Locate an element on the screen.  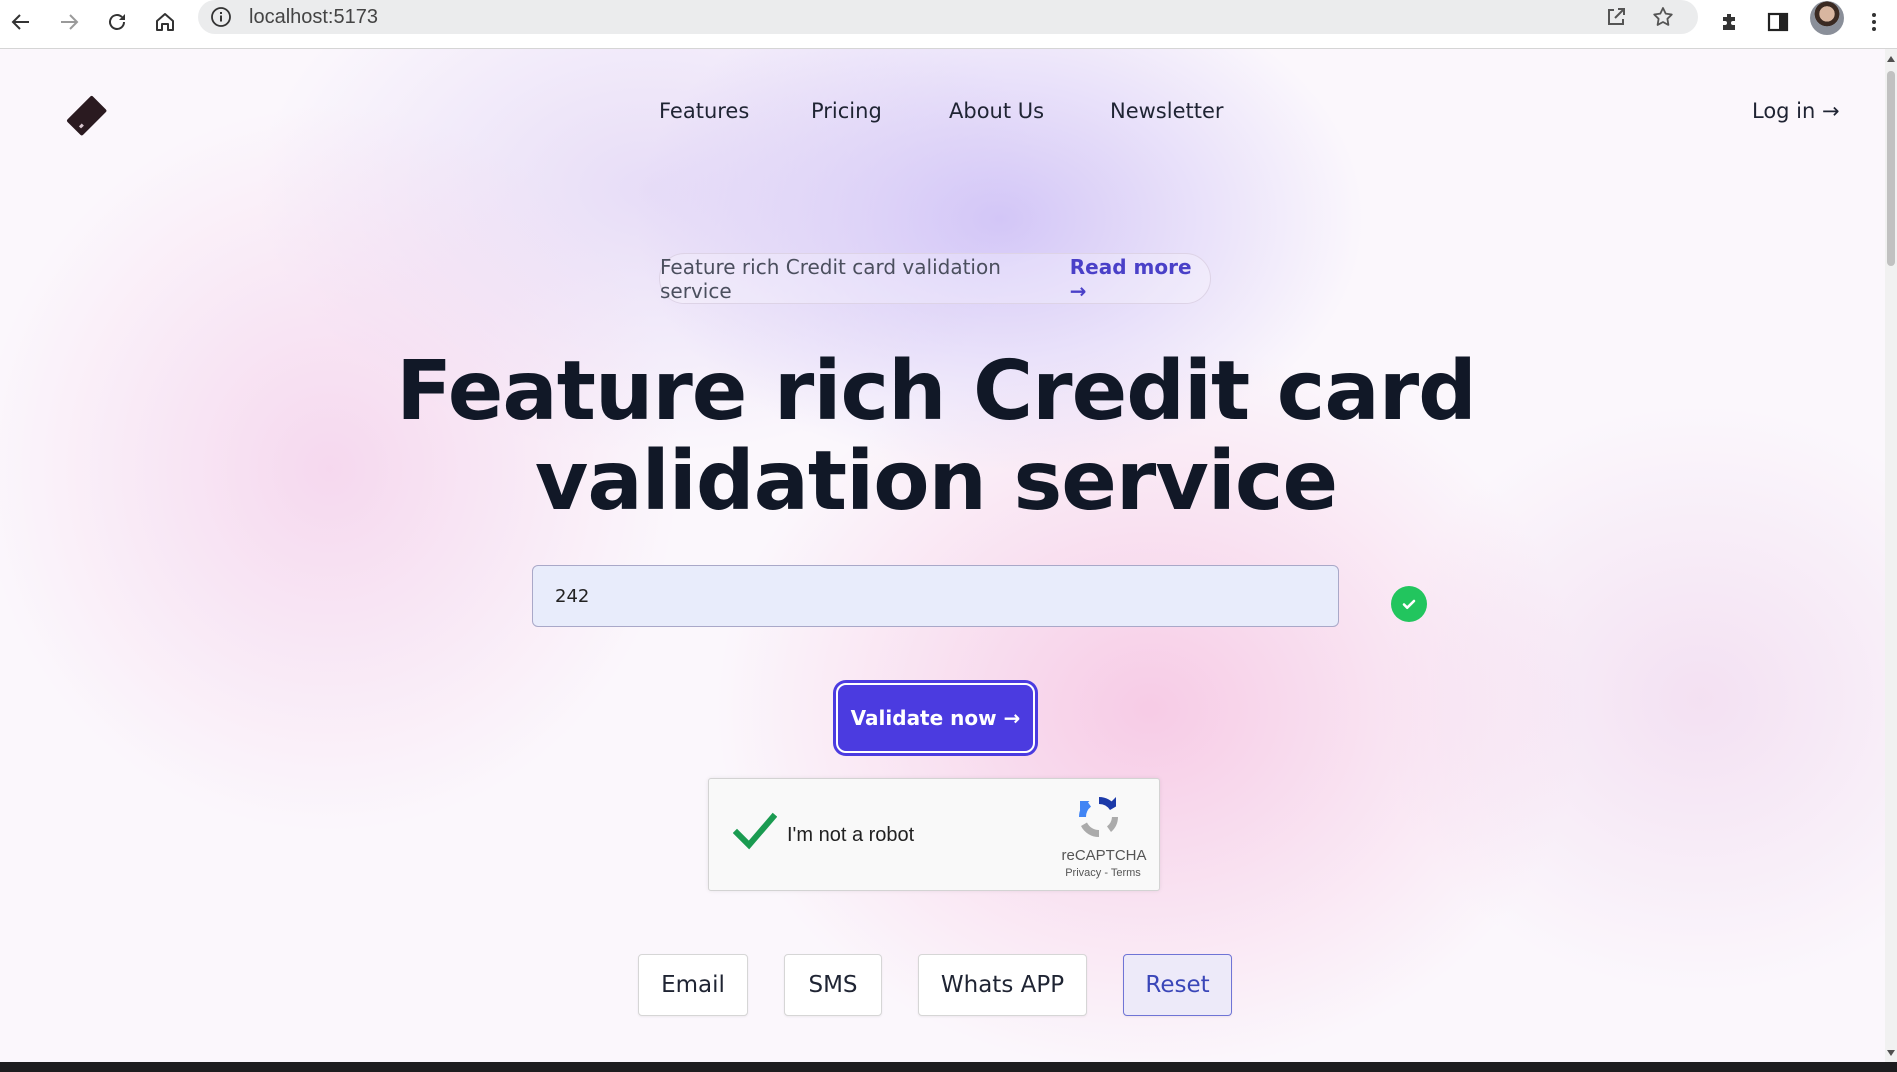
email-button: Email is located at coordinates (693, 985).